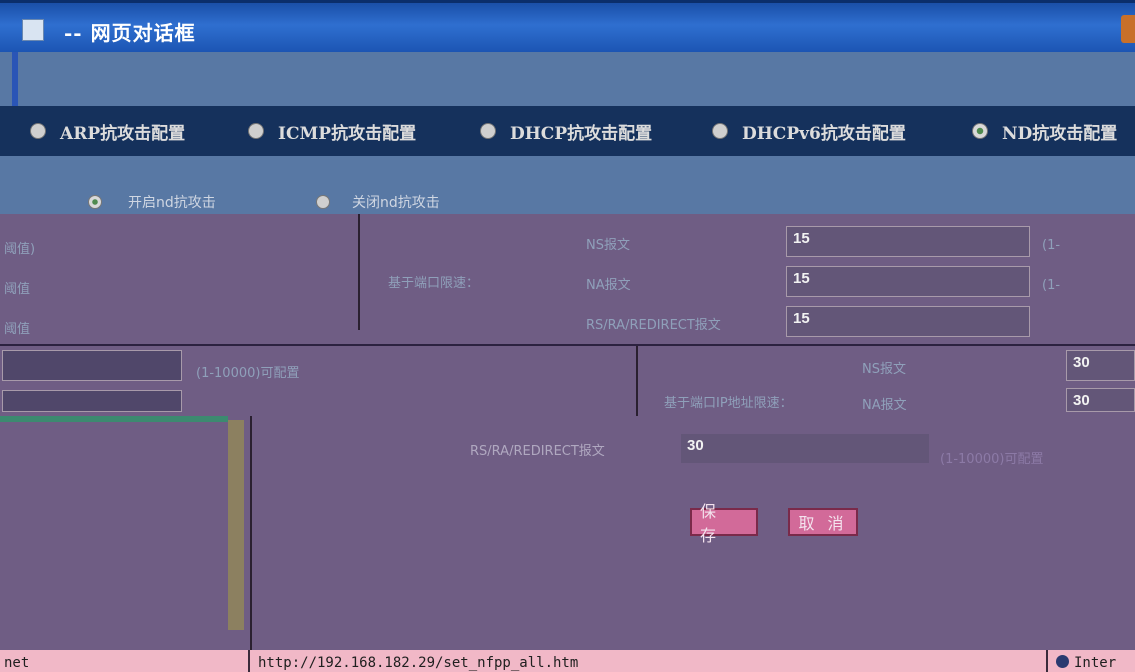 The width and height of the screenshot is (1135, 672). Describe the element at coordinates (824, 133) in the screenshot. I see `tab-dhcpv6-label: DHCPv6抗攻击配置` at that location.